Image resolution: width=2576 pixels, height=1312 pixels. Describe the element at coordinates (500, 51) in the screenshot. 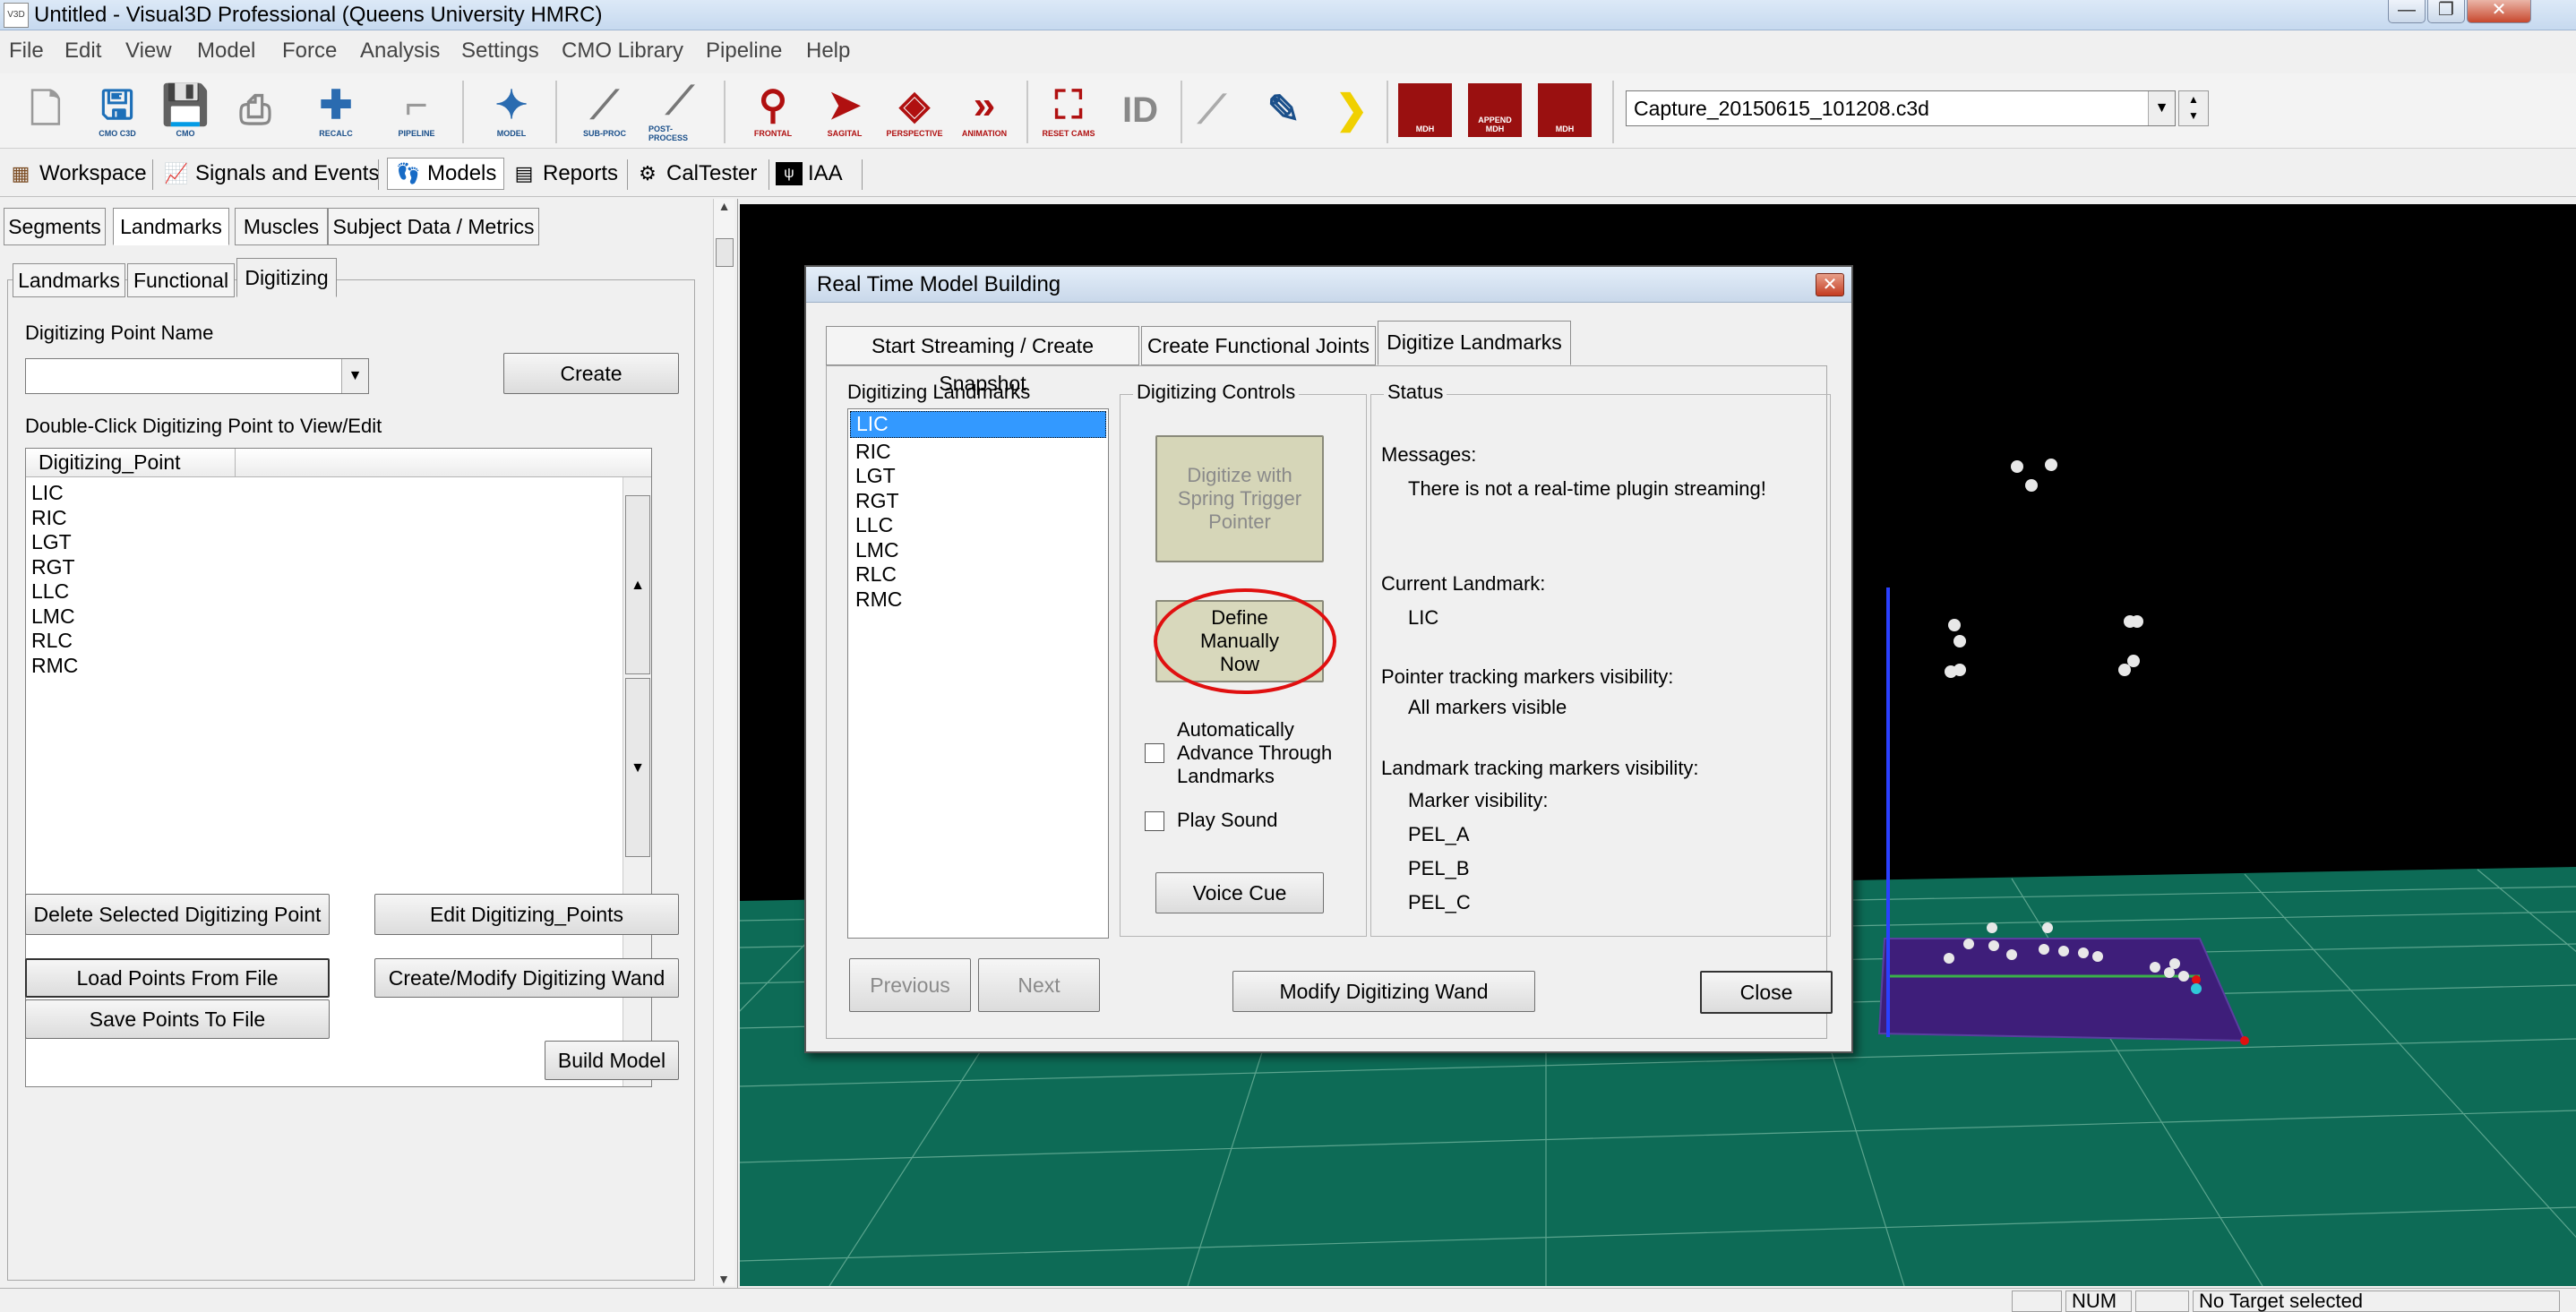

I see `menu-settings: Settings` at that location.